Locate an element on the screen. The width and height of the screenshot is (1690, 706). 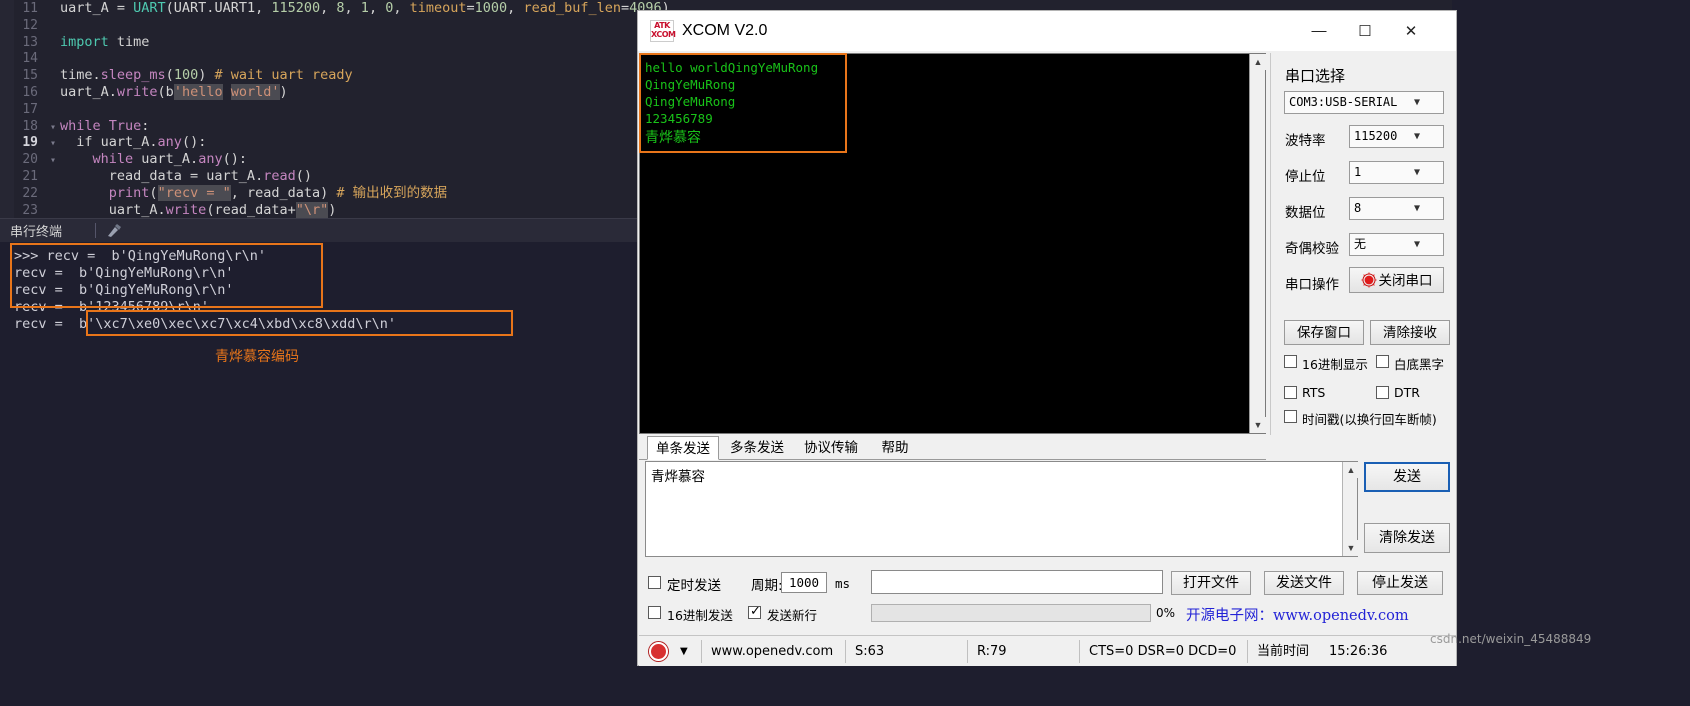
port-select: COM3:USB-SERIAL ▼ is located at coordinates (1364, 102).